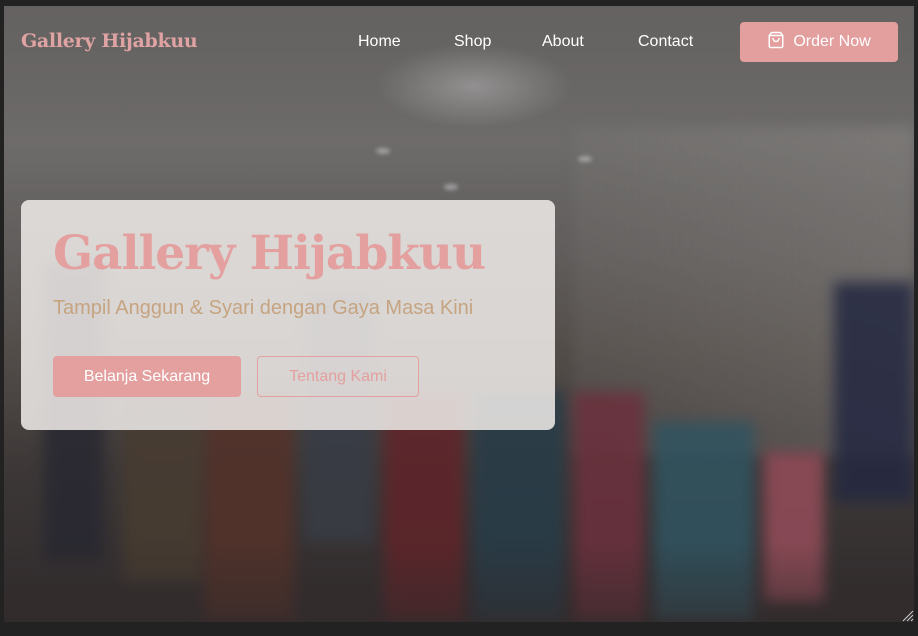 This screenshot has height=636, width=918. I want to click on brand-logo: Gallery Hijabkuu, so click(109, 41).